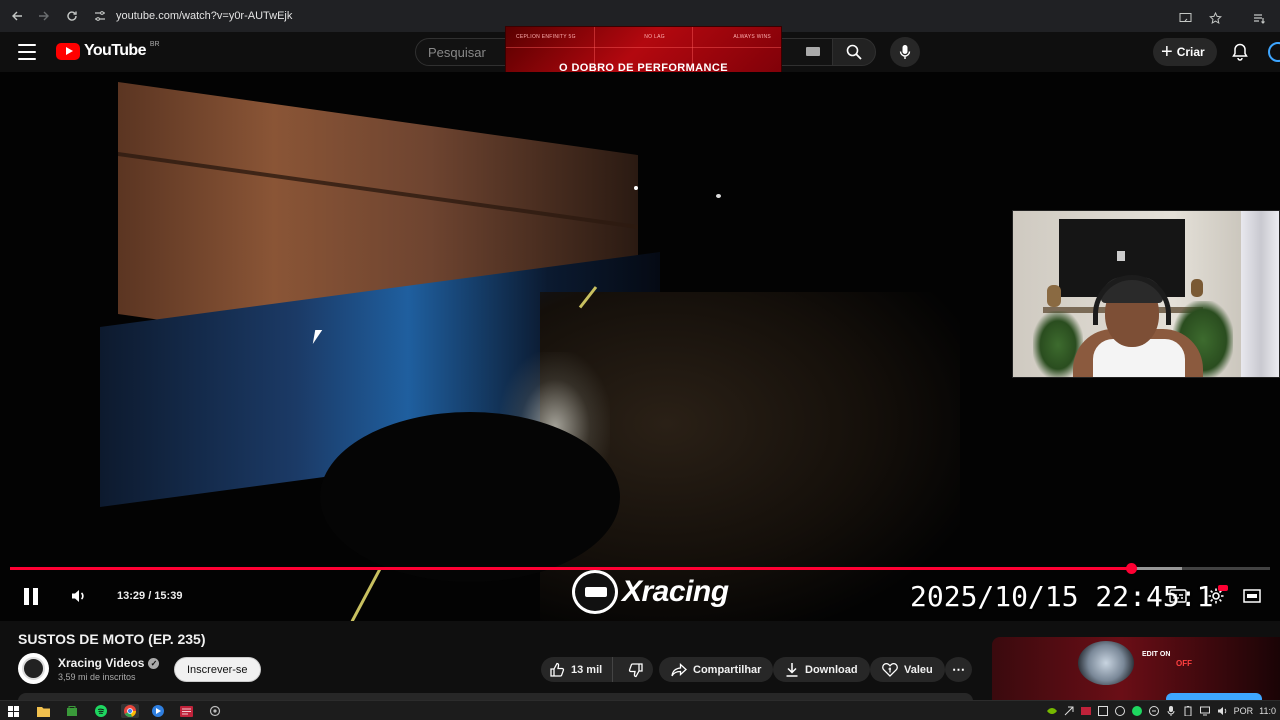 This screenshot has height=720, width=1280. Describe the element at coordinates (1188, 711) in the screenshot. I see `battery-icon` at that location.